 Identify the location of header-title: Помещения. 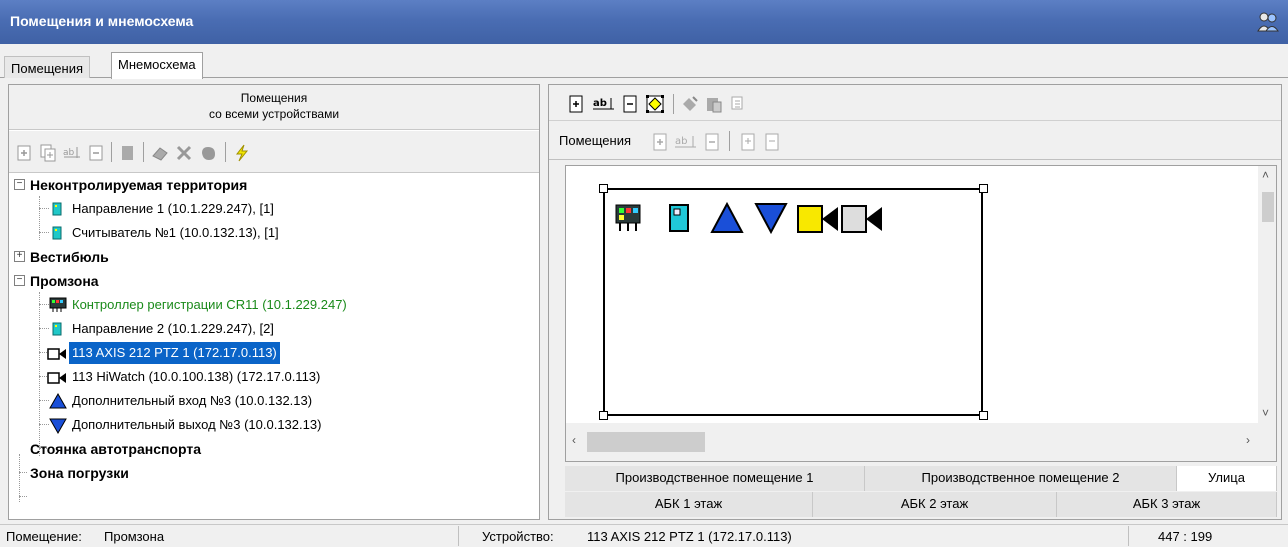
(274, 98).